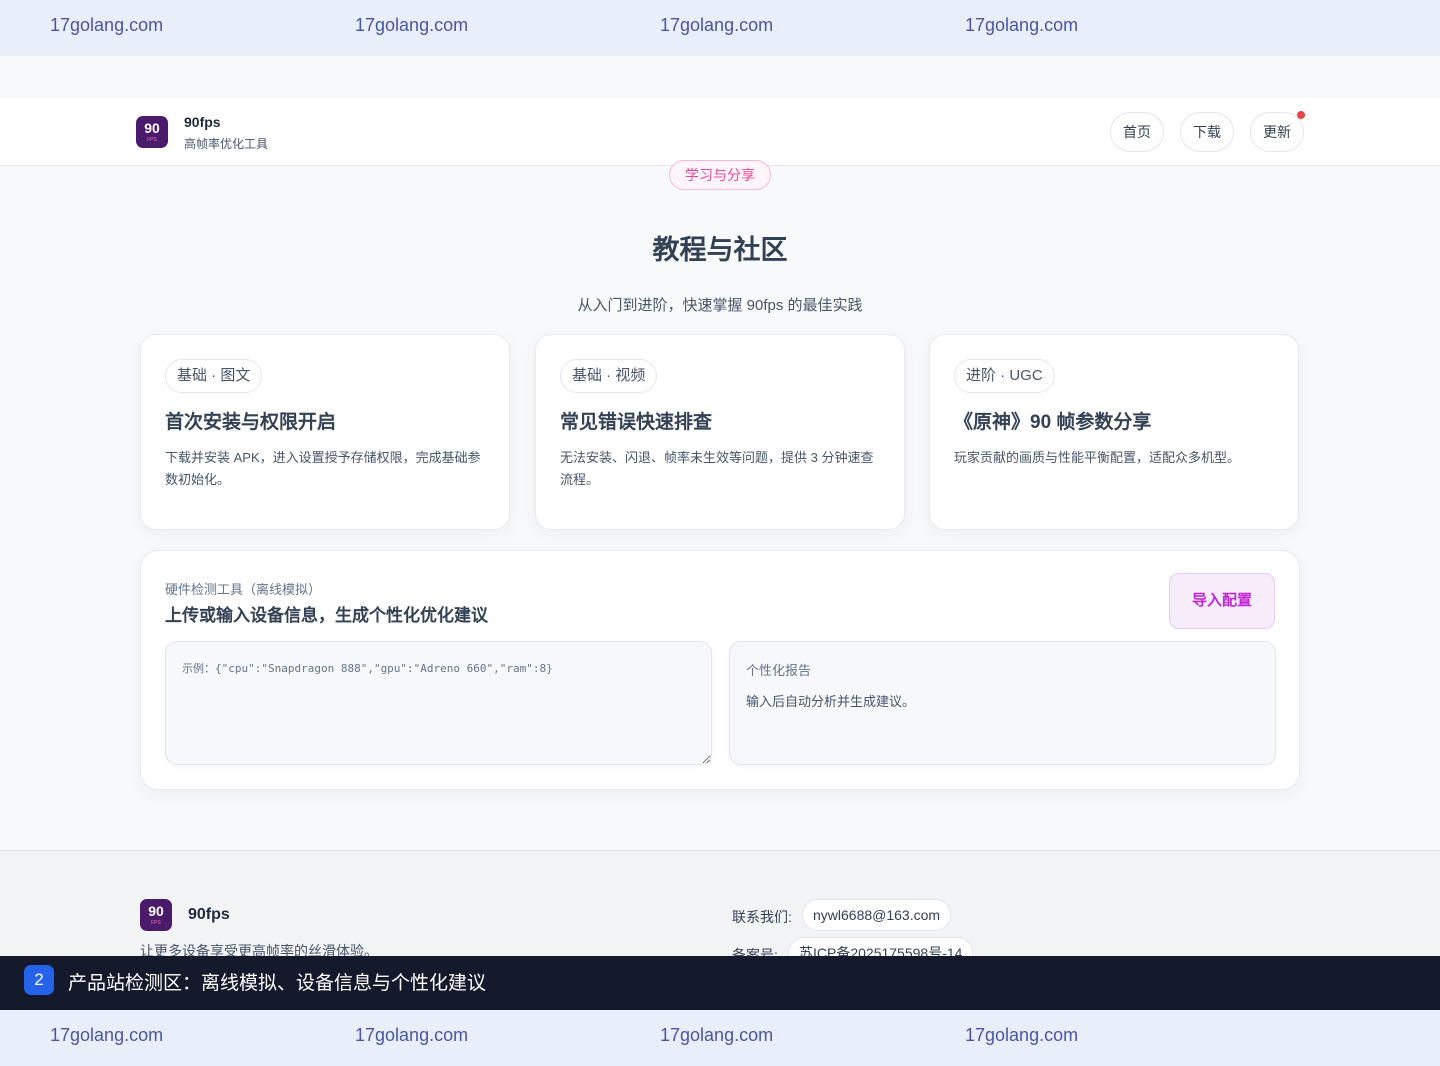 The width and height of the screenshot is (1440, 1066). I want to click on card-description: 玩家贡献的画质与性能平衡配置，适配众多机型。, so click(1097, 457).